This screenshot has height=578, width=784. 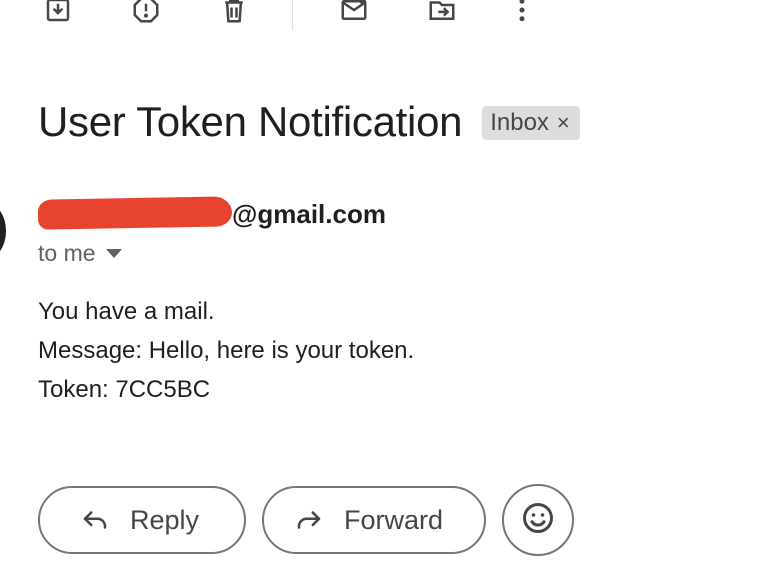 I want to click on toolbar-divider, so click(x=292, y=15).